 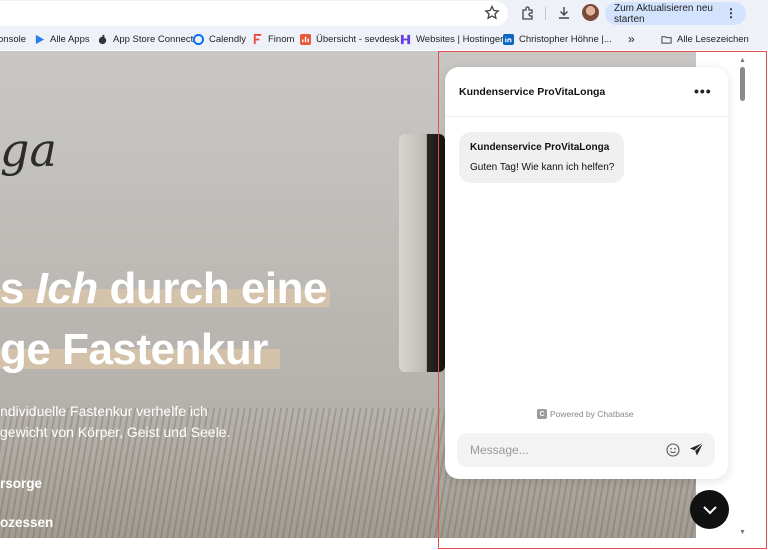 I want to click on scrollbar-thumb, so click(x=742, y=84).